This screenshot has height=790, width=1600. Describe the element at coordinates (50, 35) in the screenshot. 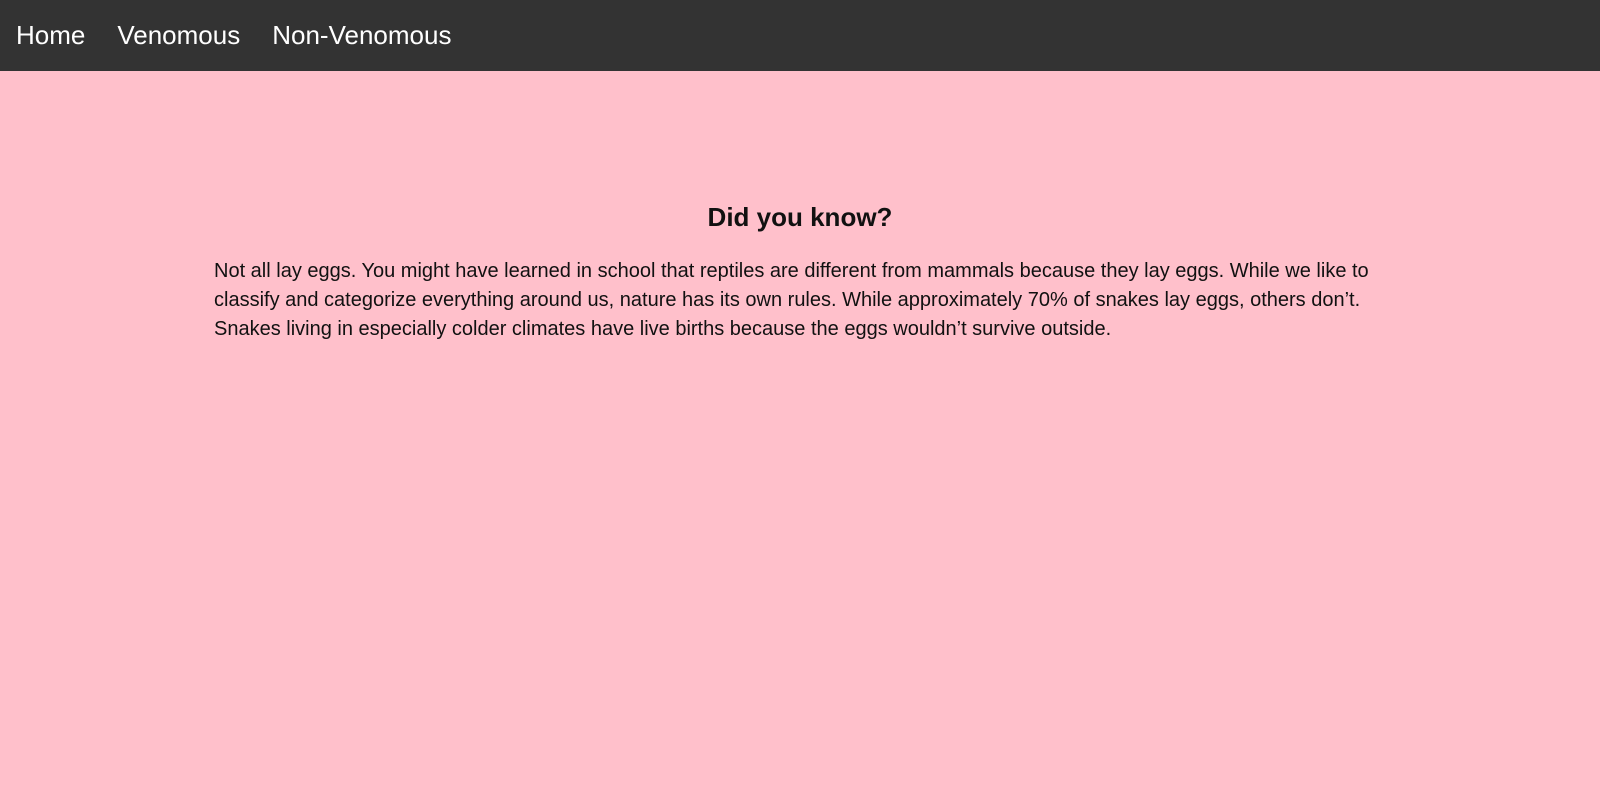

I see `nav-link-home: Home` at that location.